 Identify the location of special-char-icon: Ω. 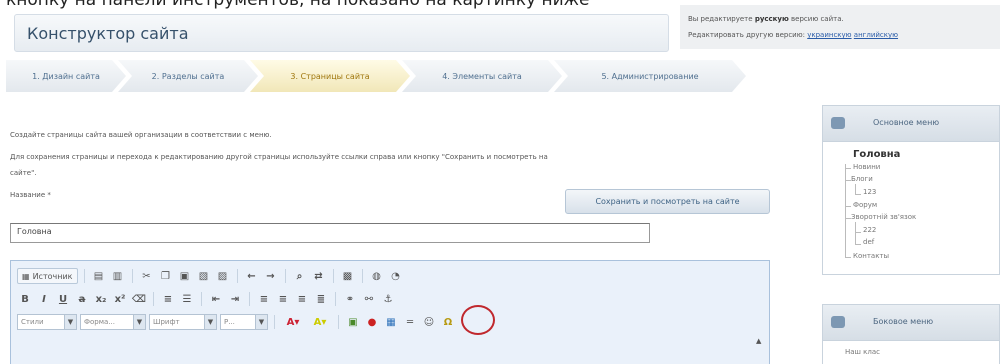
(448, 322).